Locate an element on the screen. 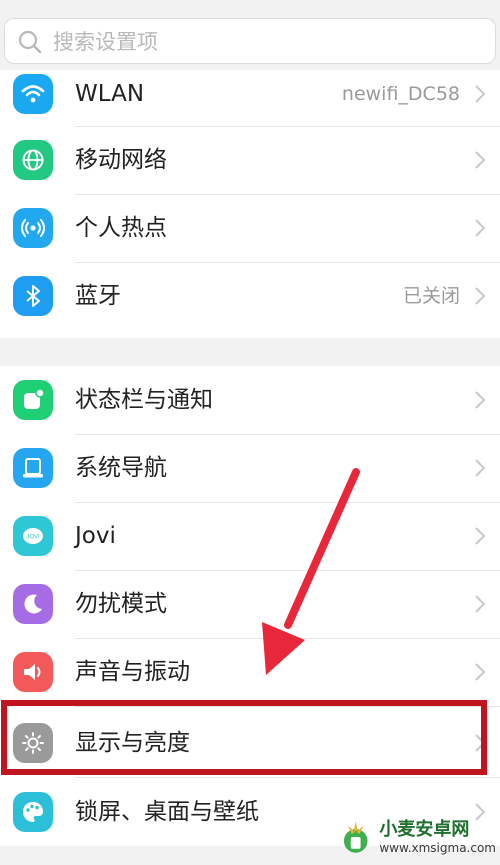 This screenshot has width=500, height=865. bluetooth-icon is located at coordinates (33, 296).